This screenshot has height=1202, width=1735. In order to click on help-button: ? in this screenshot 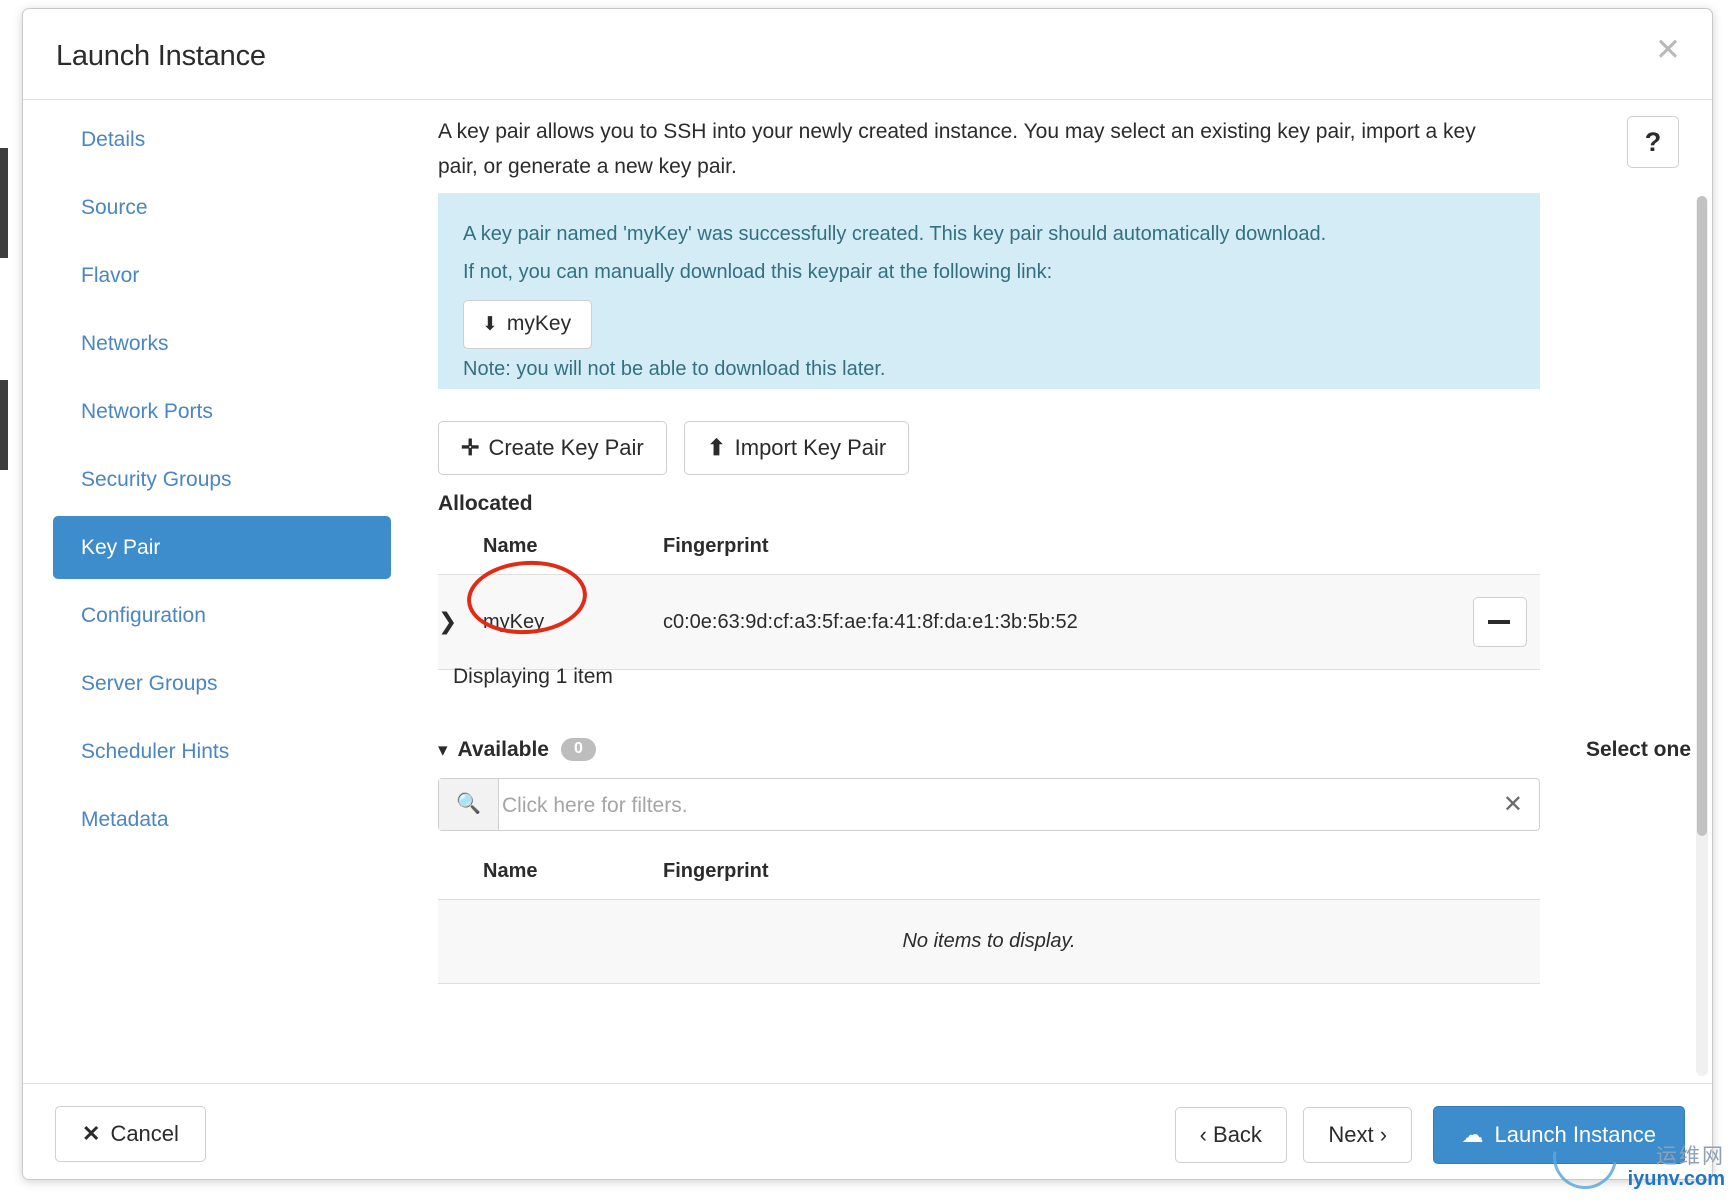, I will do `click(1653, 142)`.